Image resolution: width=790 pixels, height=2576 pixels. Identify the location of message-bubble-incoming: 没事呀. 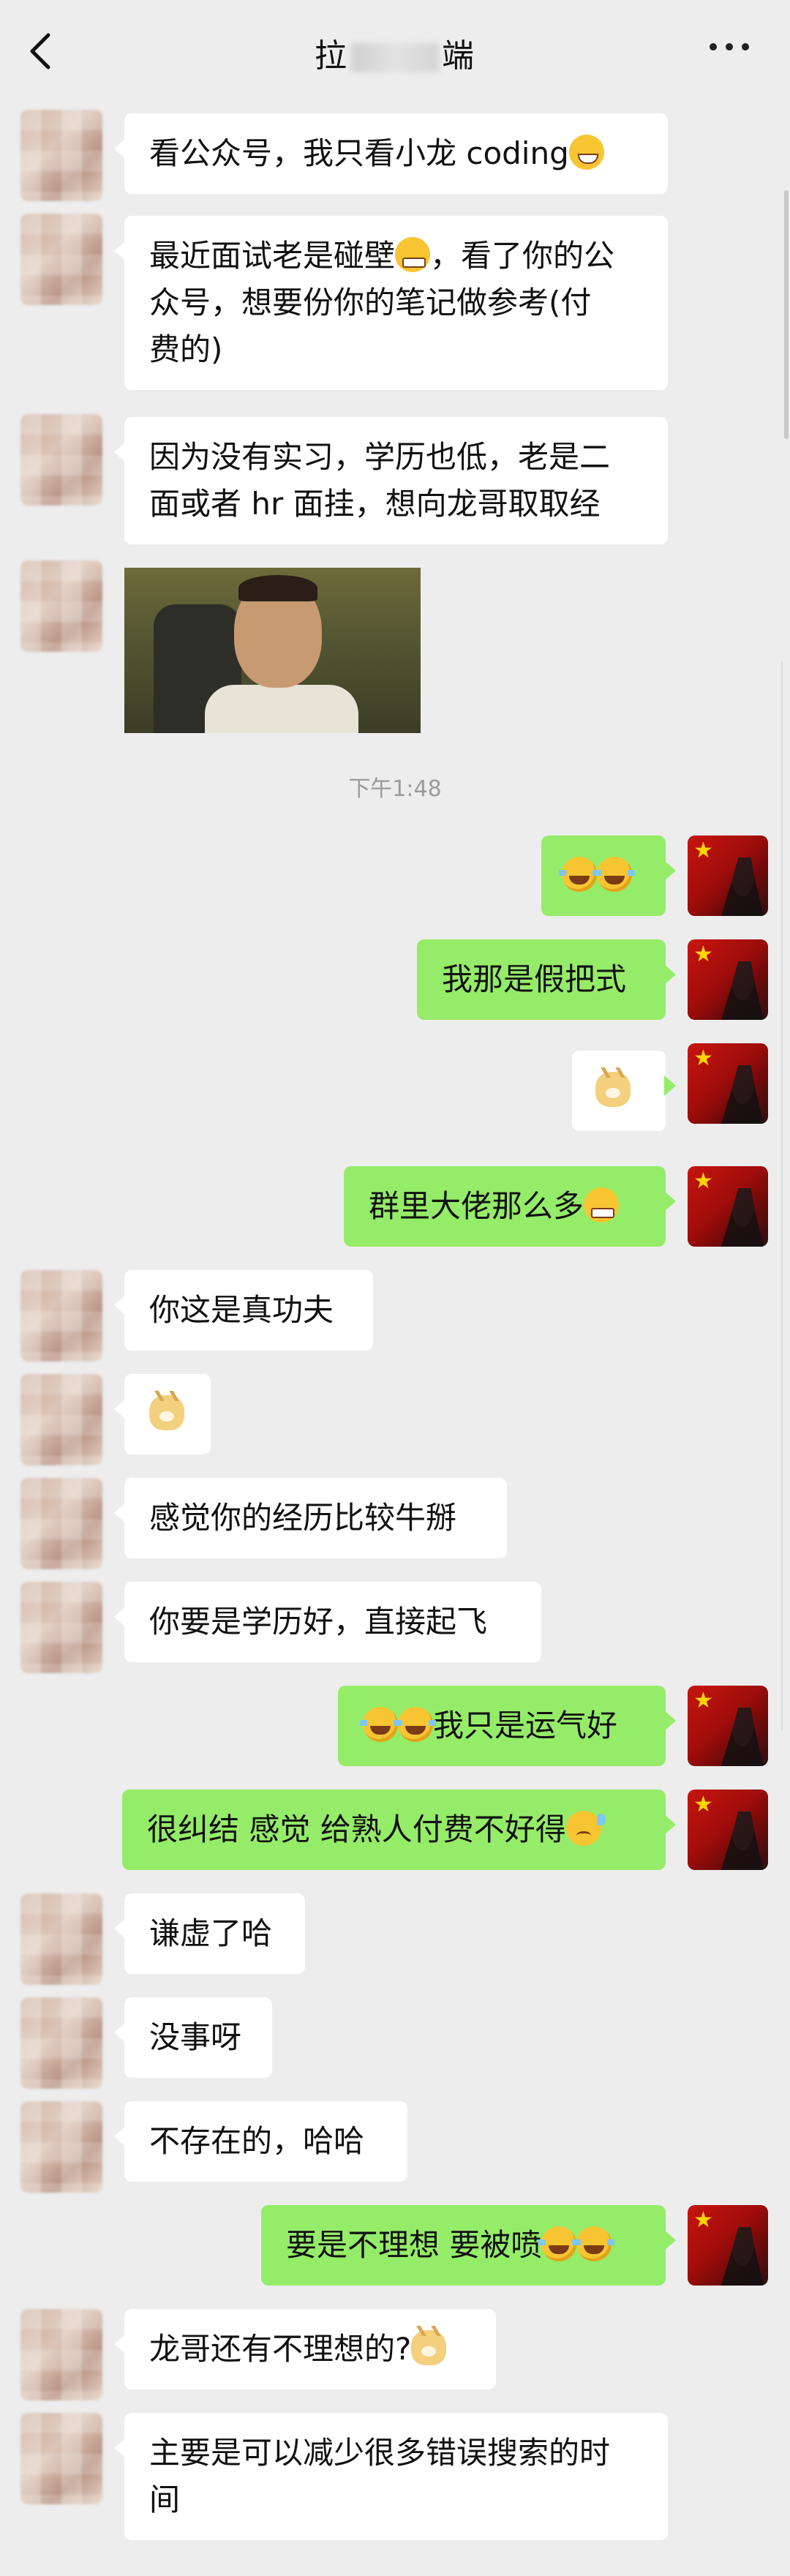
(193, 2037).